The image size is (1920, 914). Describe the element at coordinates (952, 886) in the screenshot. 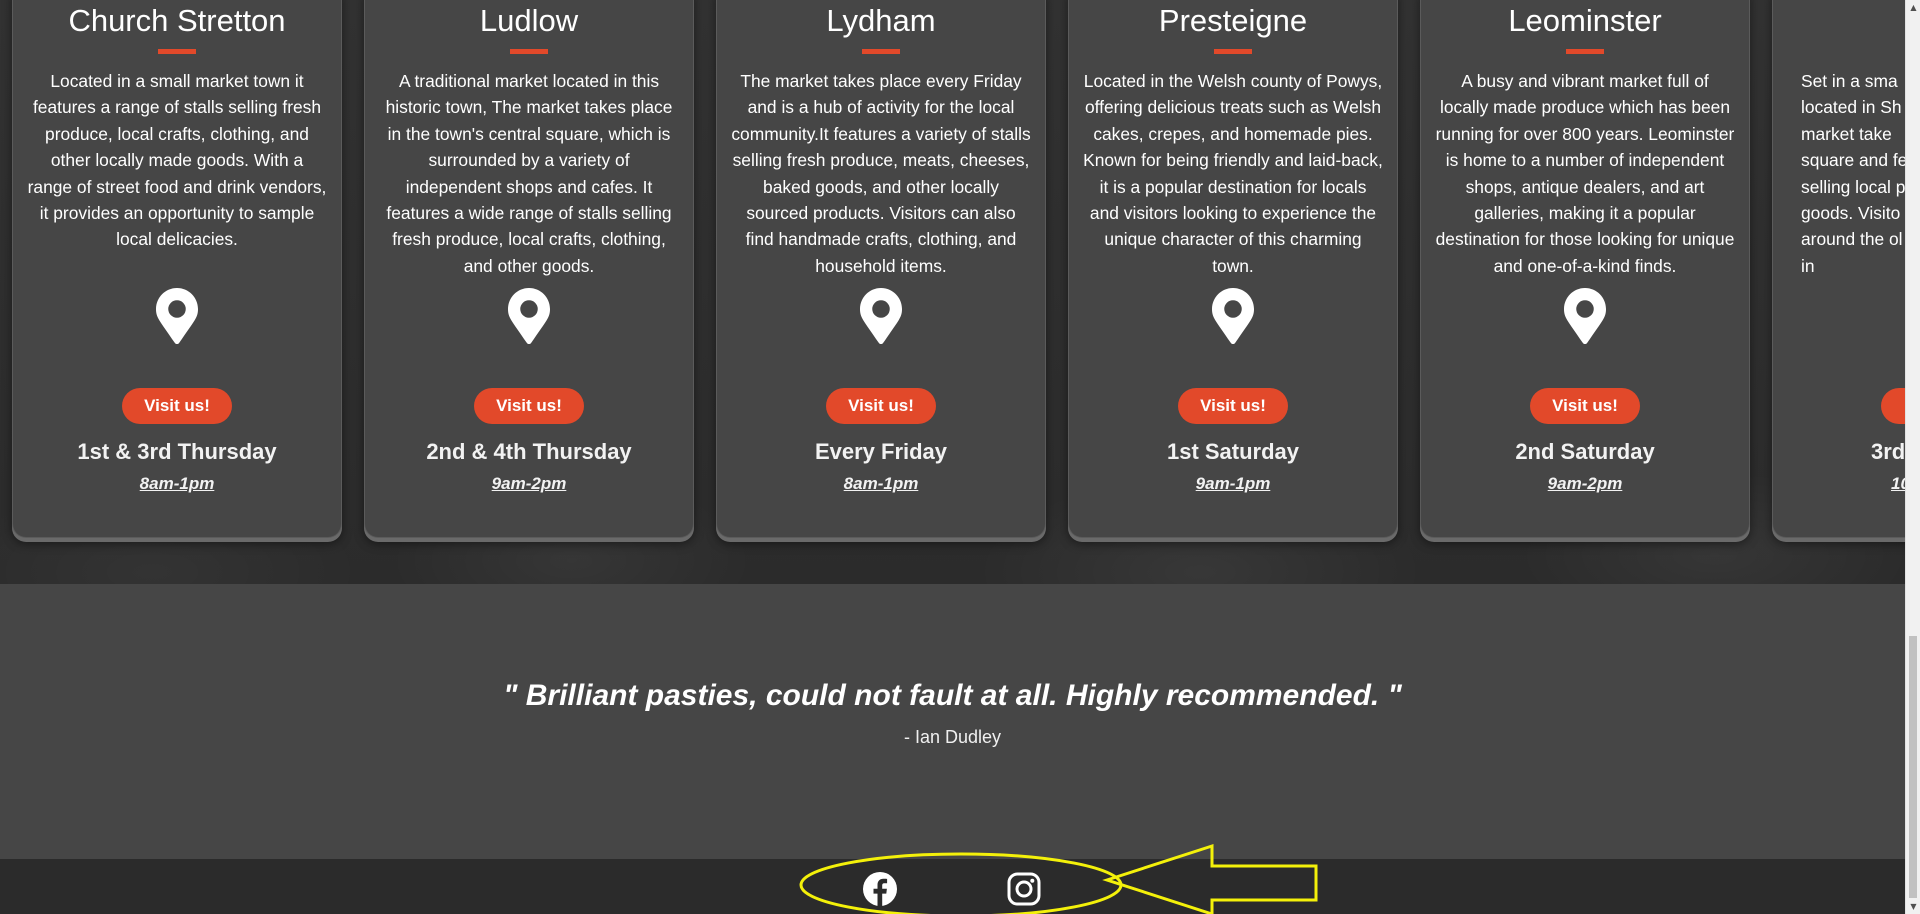

I see `footer` at that location.